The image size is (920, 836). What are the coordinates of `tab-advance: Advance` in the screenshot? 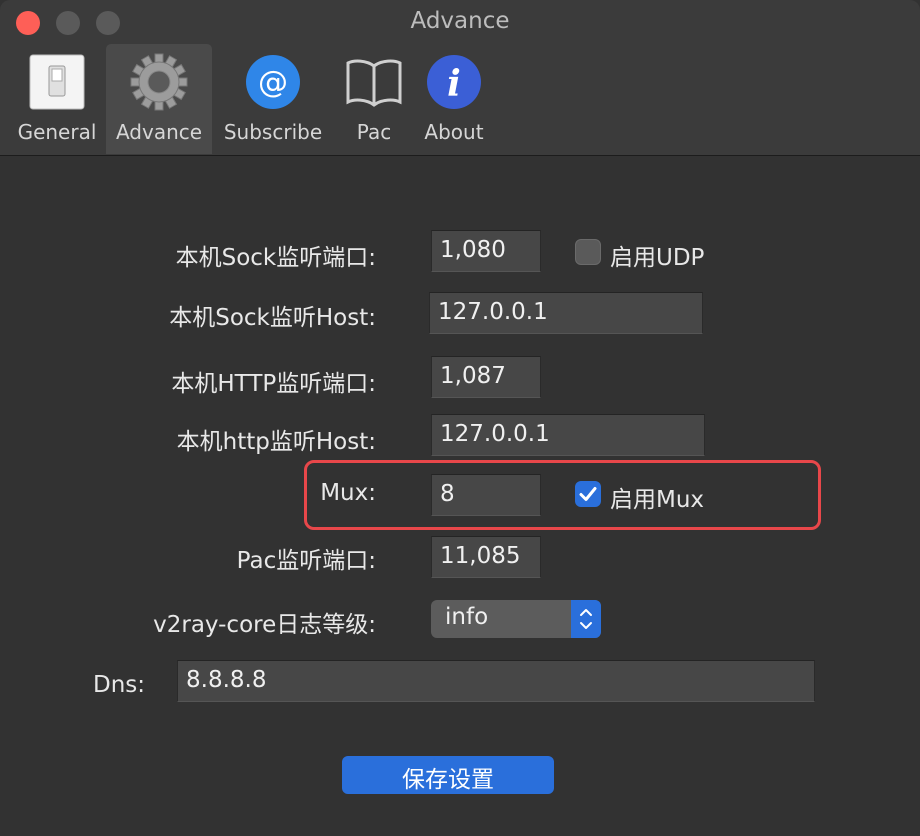 It's located at (159, 99).